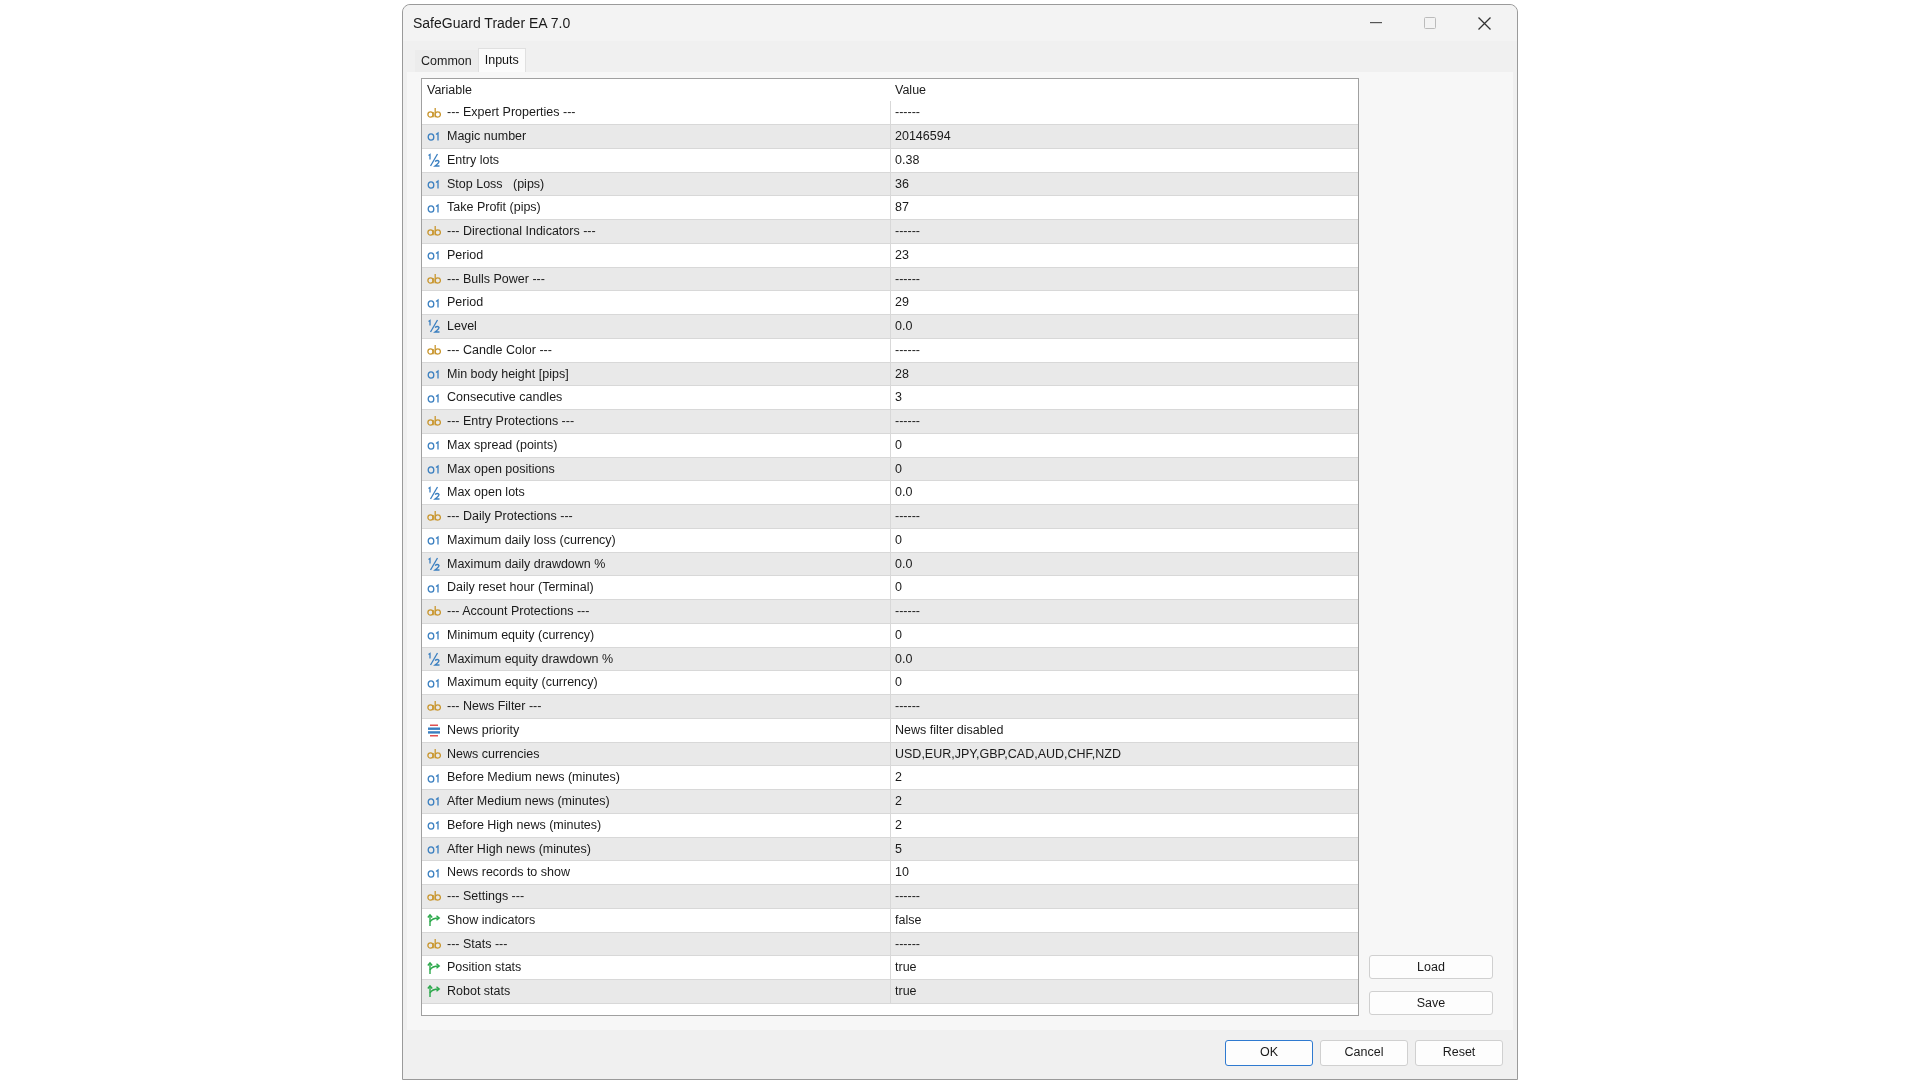 The image size is (1920, 1080). I want to click on variable-name: News currencies, so click(493, 754).